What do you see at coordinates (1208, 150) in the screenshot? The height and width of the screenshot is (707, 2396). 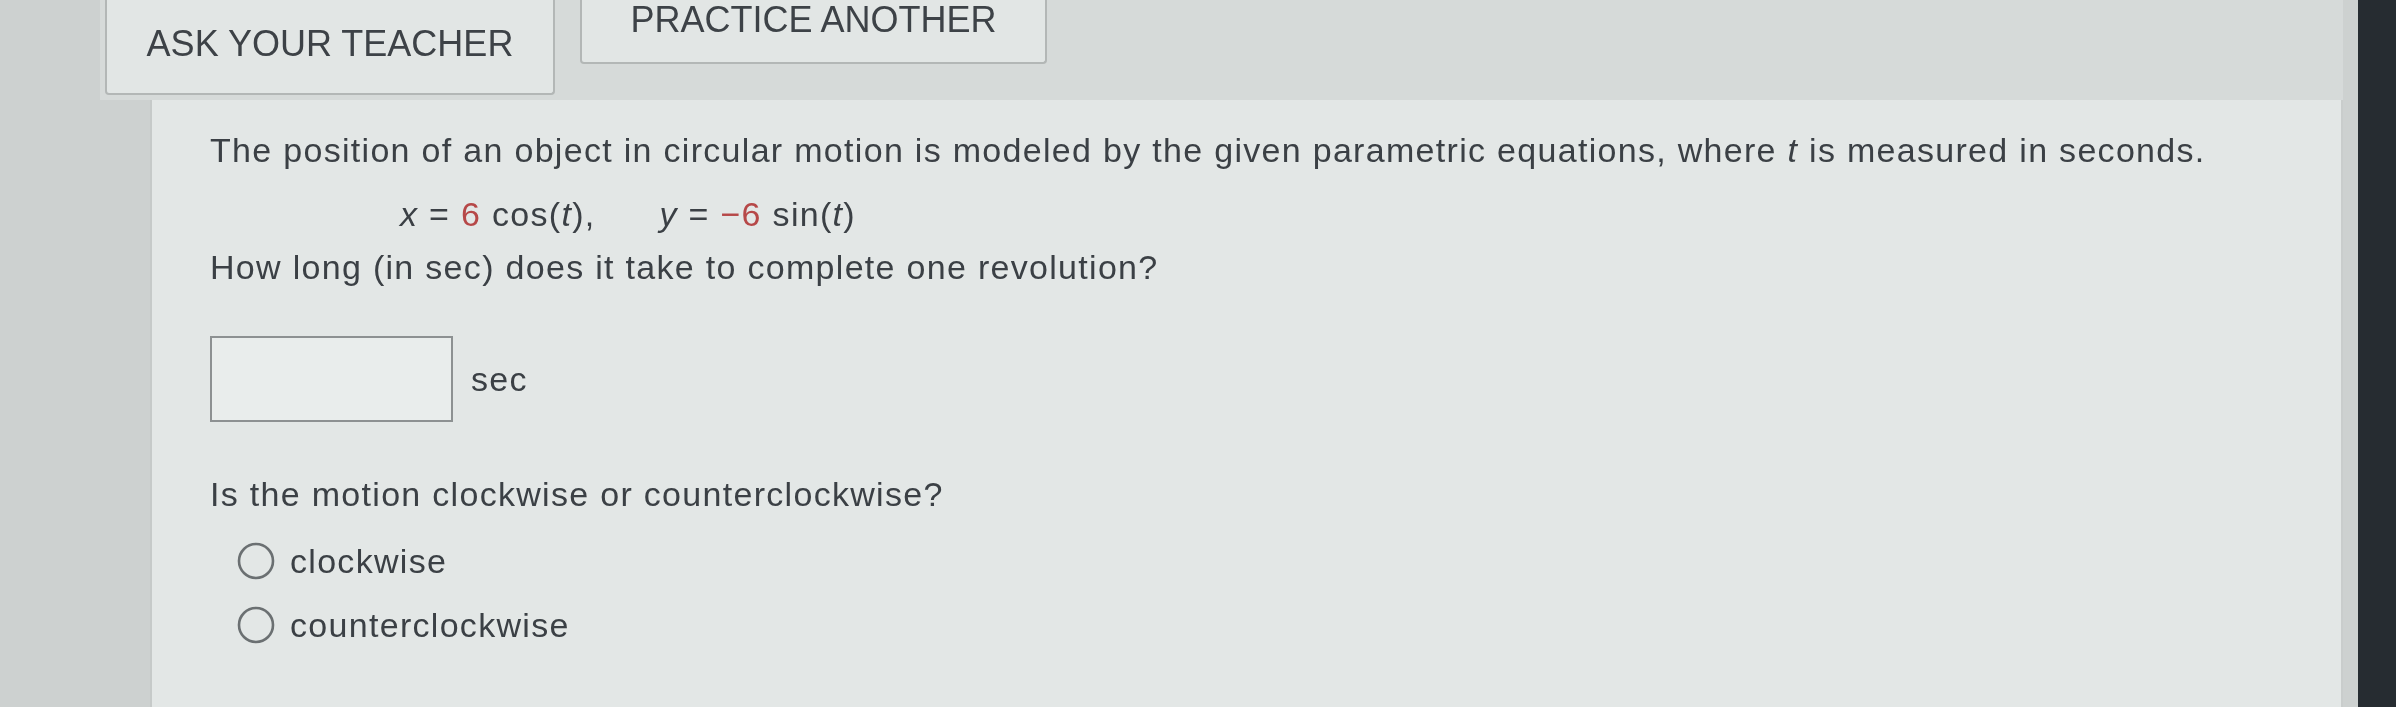 I see `problem-text: The position of an object in circular motion is modeled by the given parametric equations, where t is measured in seconds.` at bounding box center [1208, 150].